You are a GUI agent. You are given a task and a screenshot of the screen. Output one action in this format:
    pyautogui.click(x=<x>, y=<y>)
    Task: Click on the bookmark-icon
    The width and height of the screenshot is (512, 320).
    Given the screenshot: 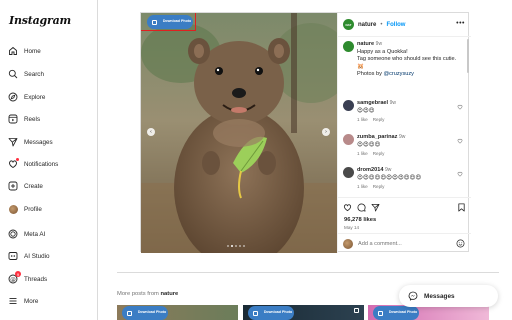 What is the action you would take?
    pyautogui.click(x=461, y=207)
    